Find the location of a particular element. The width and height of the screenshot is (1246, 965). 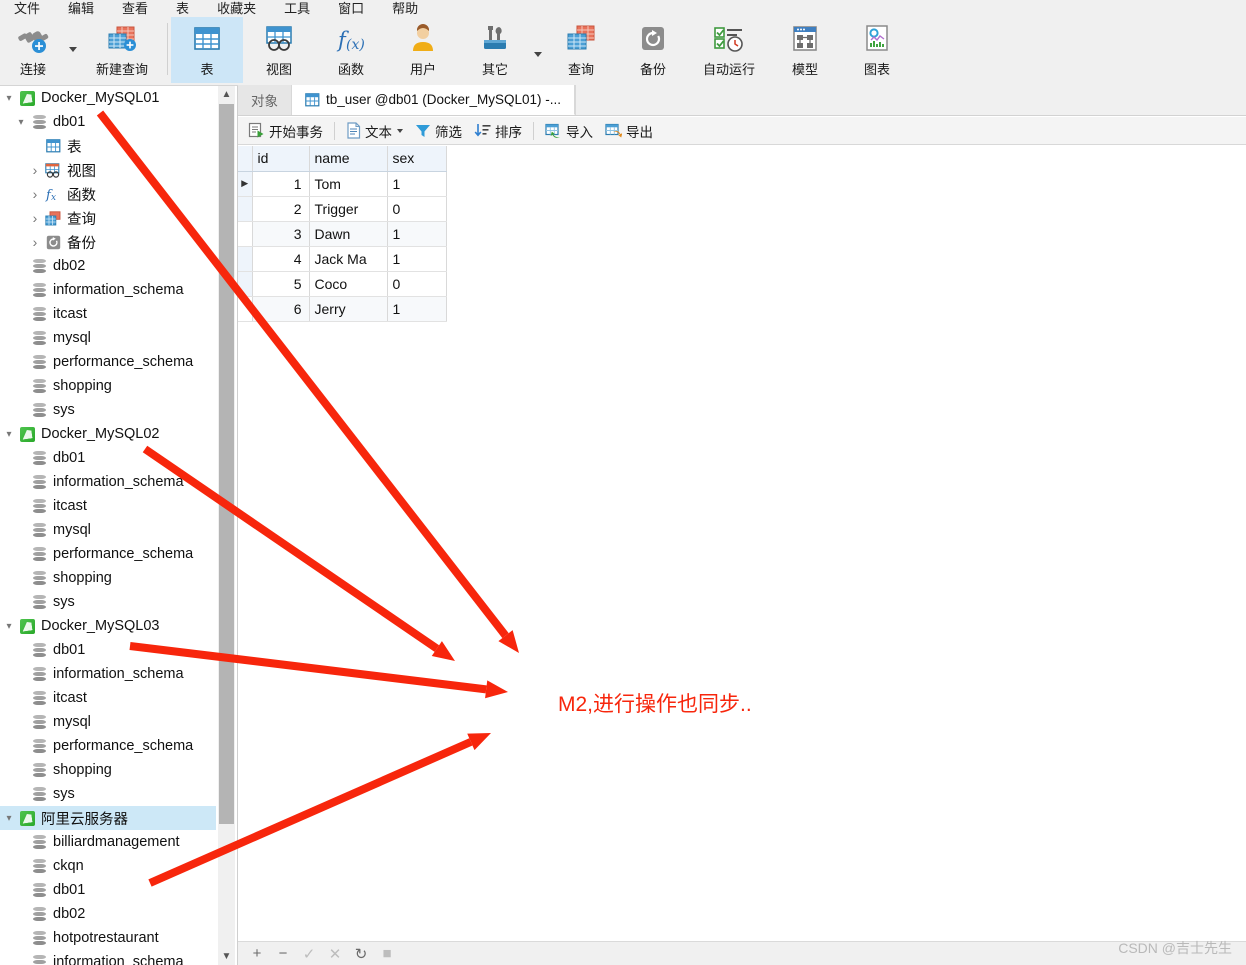

tree-node: hotpotrestaurant is located at coordinates (108, 938).